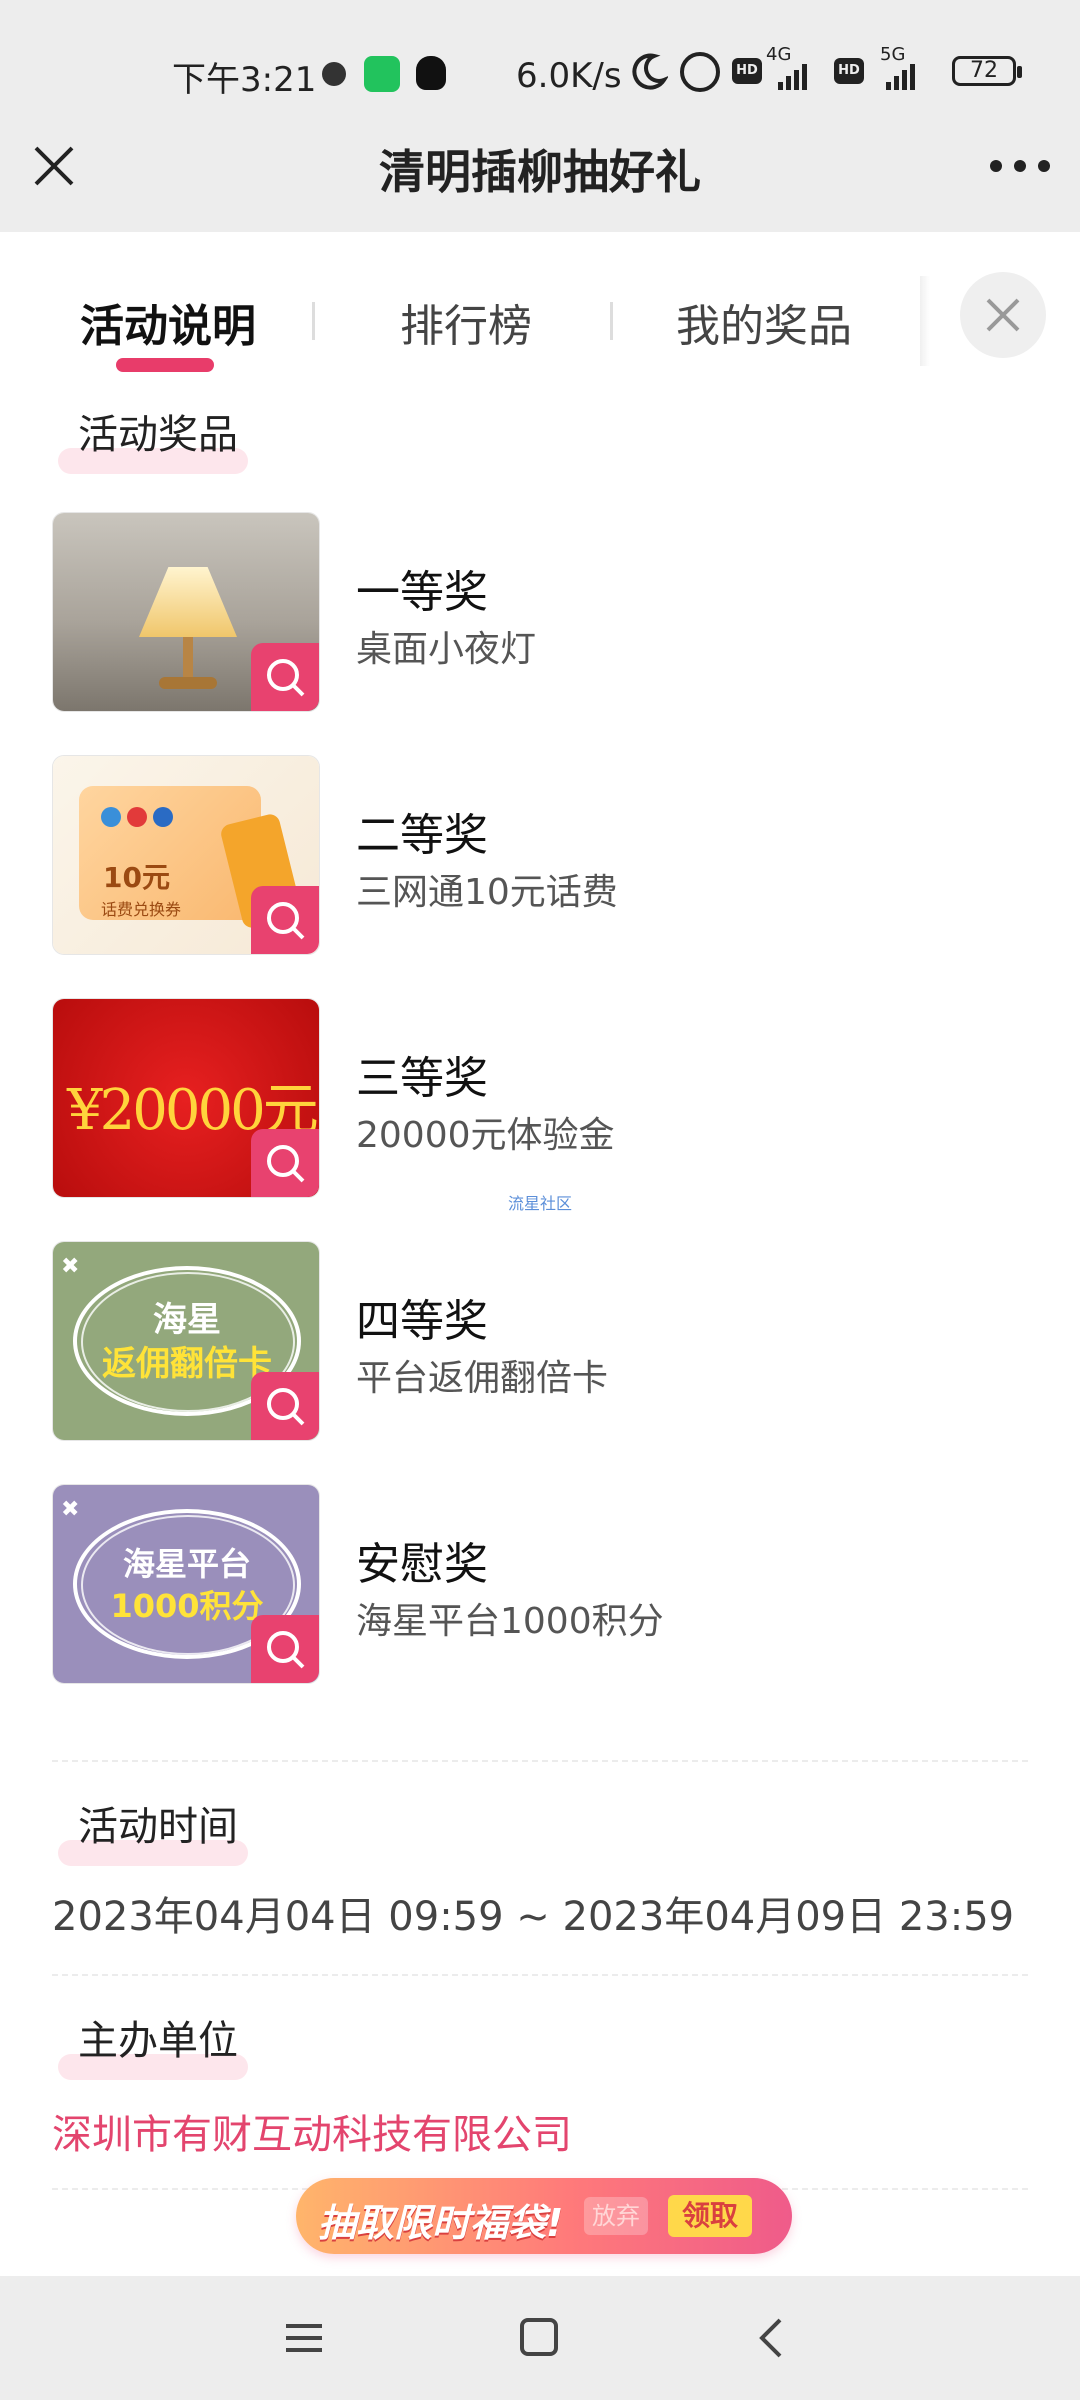 Image resolution: width=1080 pixels, height=2400 pixels. Describe the element at coordinates (542, 1341) in the screenshot. I see `prize-item: ✖ 海星 返佣翻倍卡 四等奖 平台返佣翻倍卡` at that location.